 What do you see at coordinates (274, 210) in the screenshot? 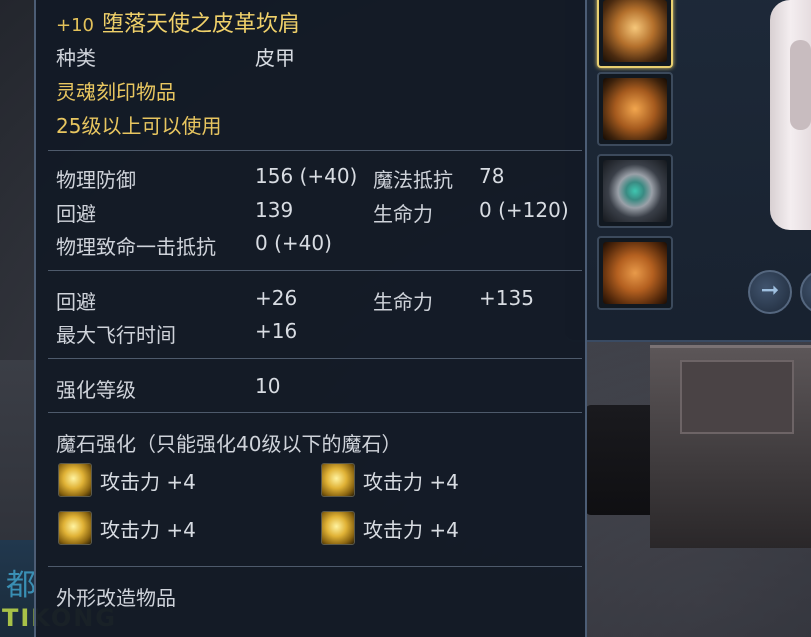
I see `evasion-value: 139` at bounding box center [274, 210].